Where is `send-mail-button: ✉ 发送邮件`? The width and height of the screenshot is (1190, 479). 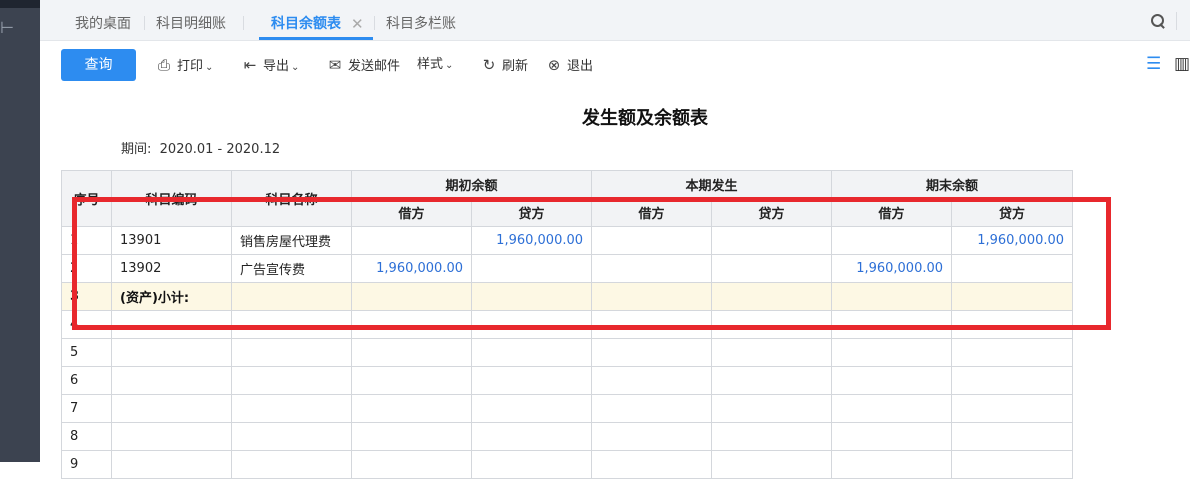
send-mail-button: ✉ 发送邮件 is located at coordinates (363, 65).